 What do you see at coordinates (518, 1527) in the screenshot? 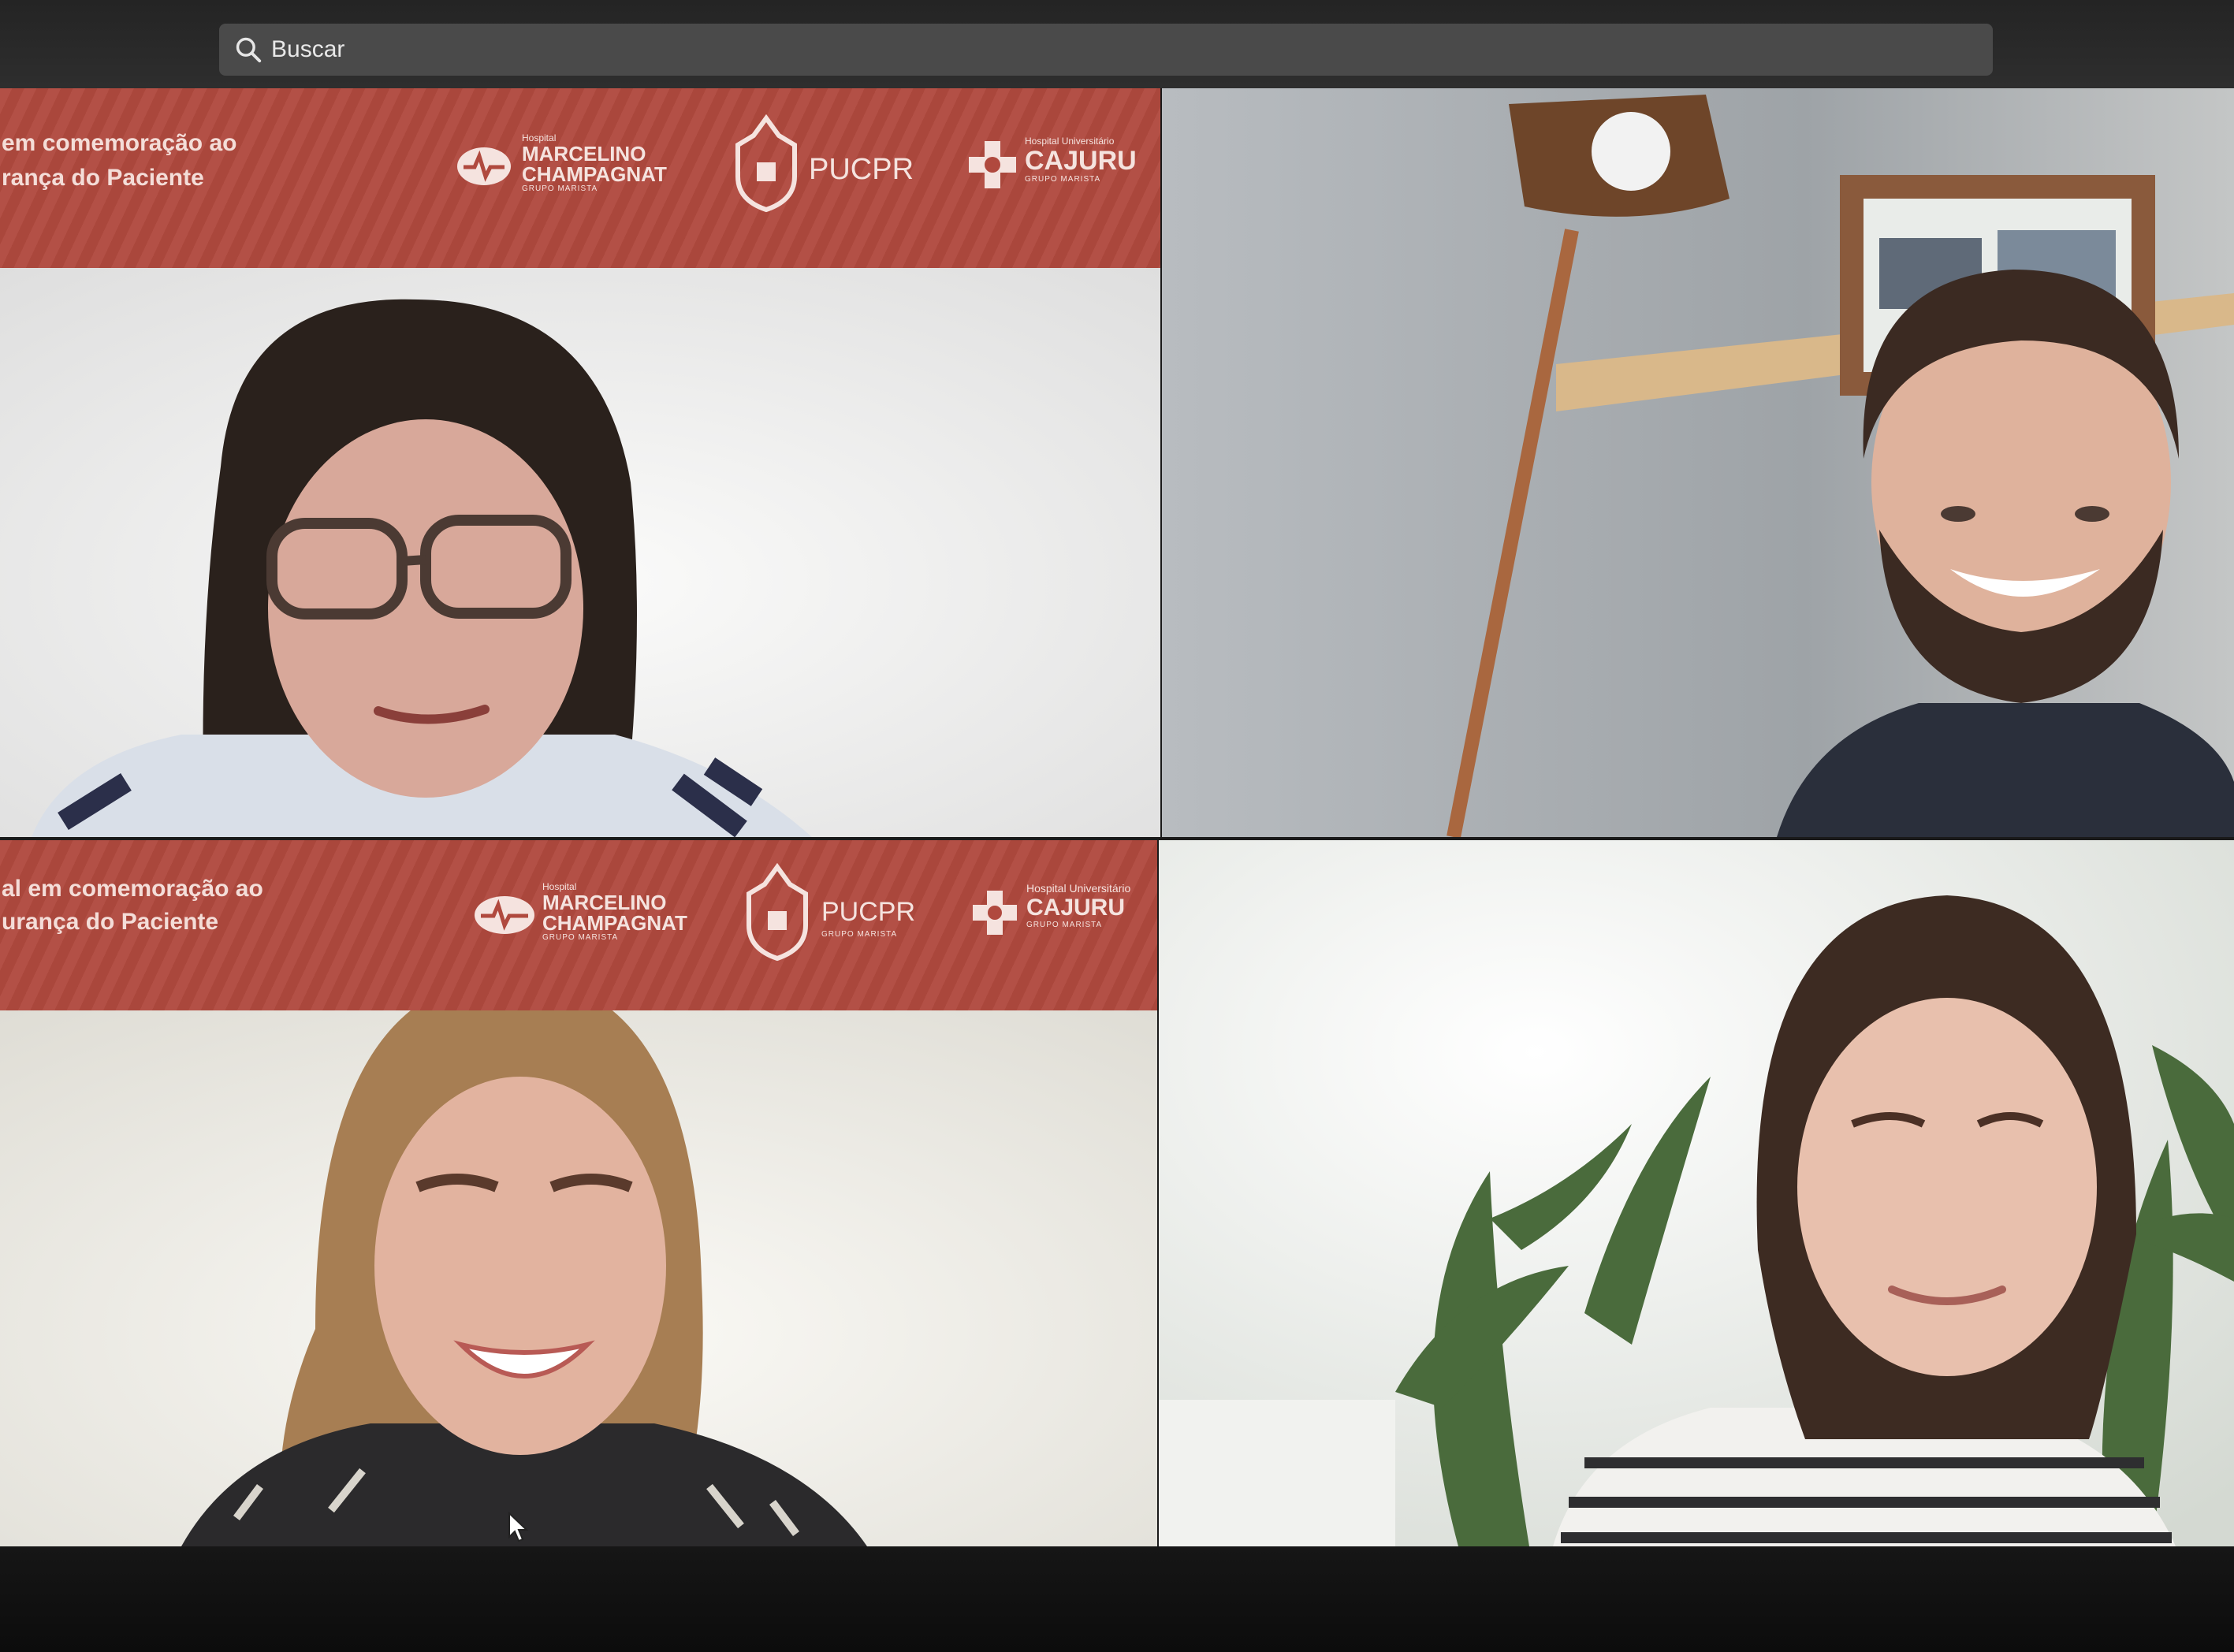
I see `mouse-cursor-icon` at bounding box center [518, 1527].